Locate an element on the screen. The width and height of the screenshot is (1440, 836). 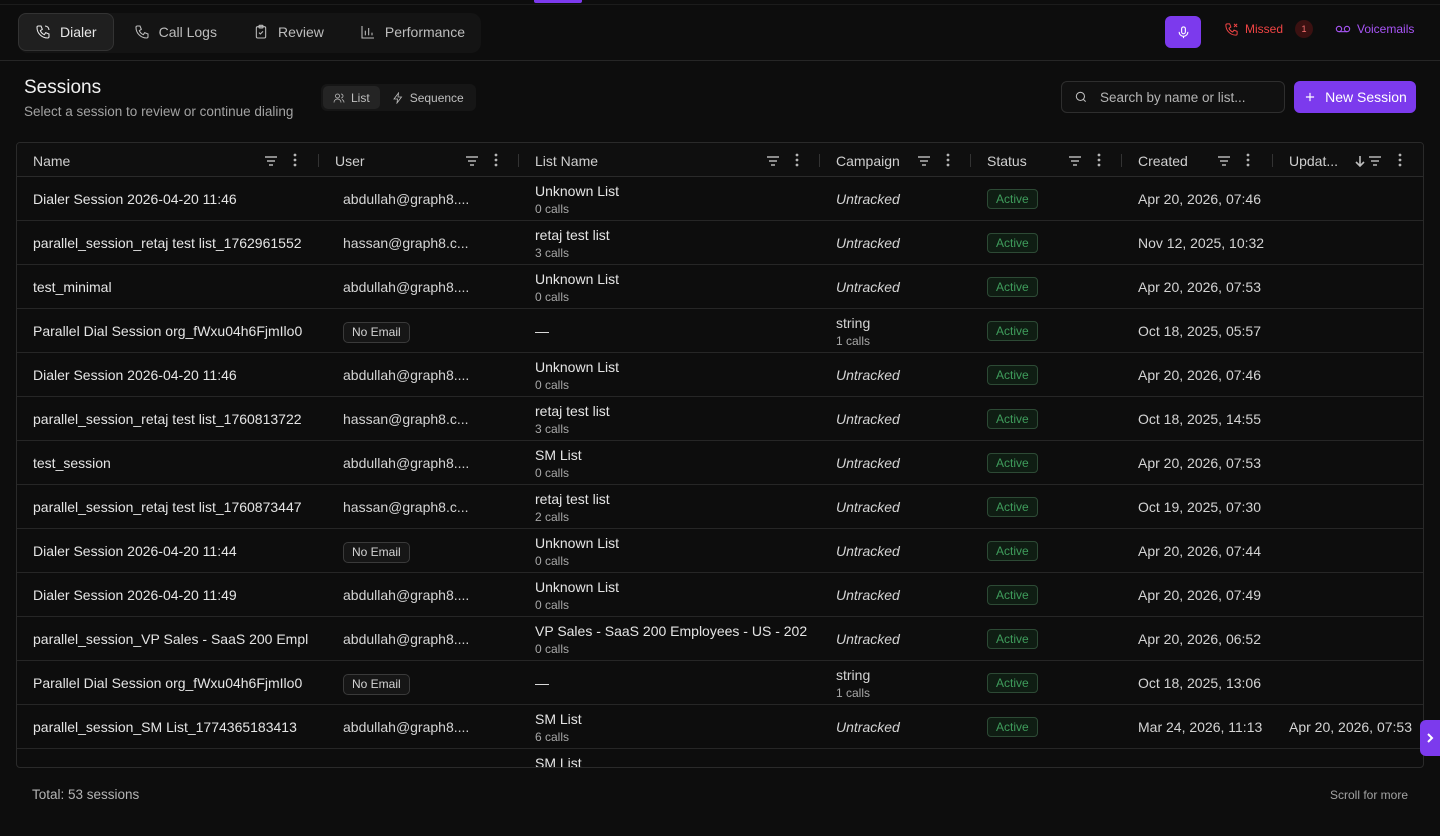
chevron-right-icon is located at coordinates (1430, 738).